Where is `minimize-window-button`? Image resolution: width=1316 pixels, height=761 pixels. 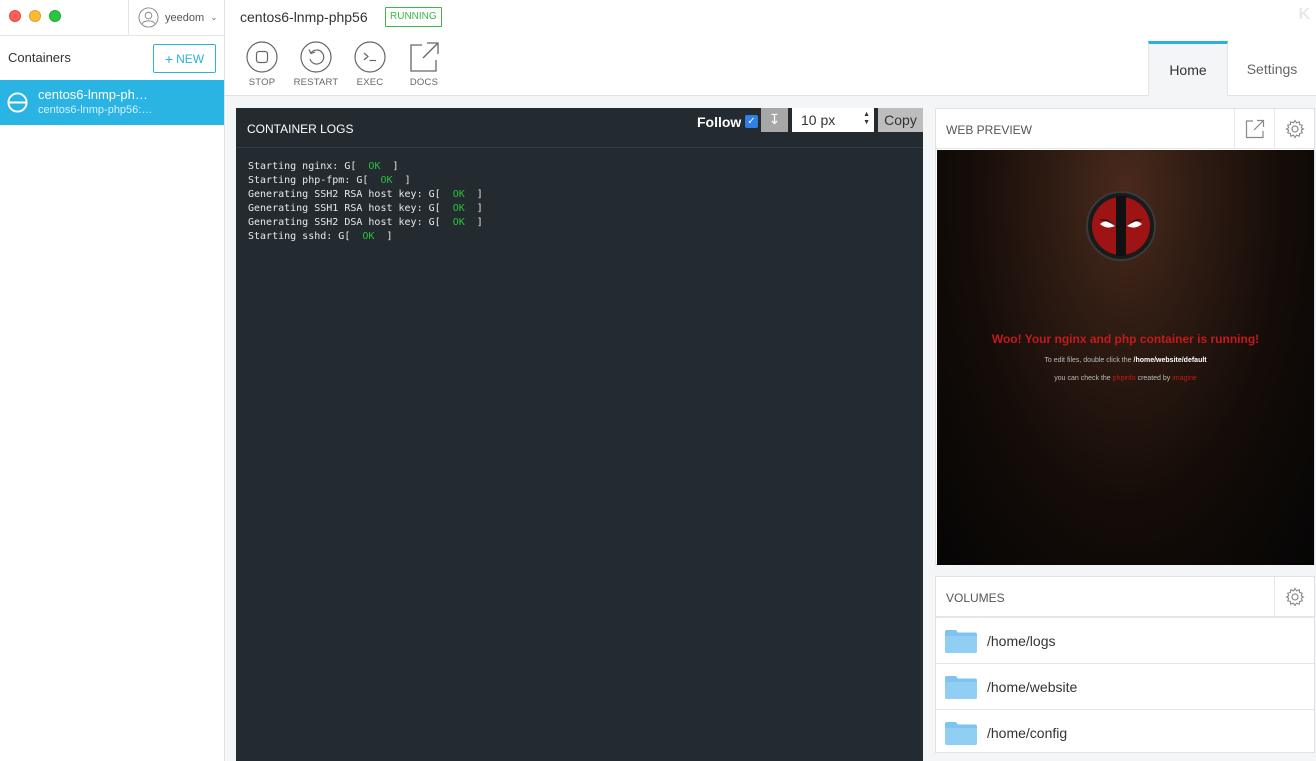
minimize-window-button is located at coordinates (35, 16).